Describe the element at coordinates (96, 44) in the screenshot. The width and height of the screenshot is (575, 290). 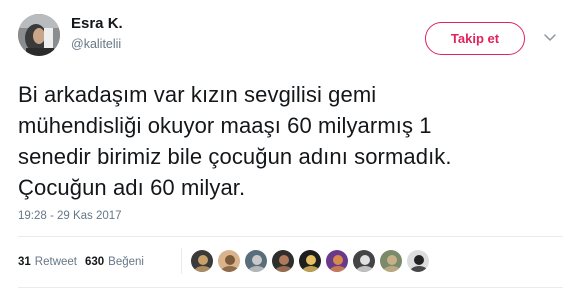
I see `username: @kalitelii` at that location.